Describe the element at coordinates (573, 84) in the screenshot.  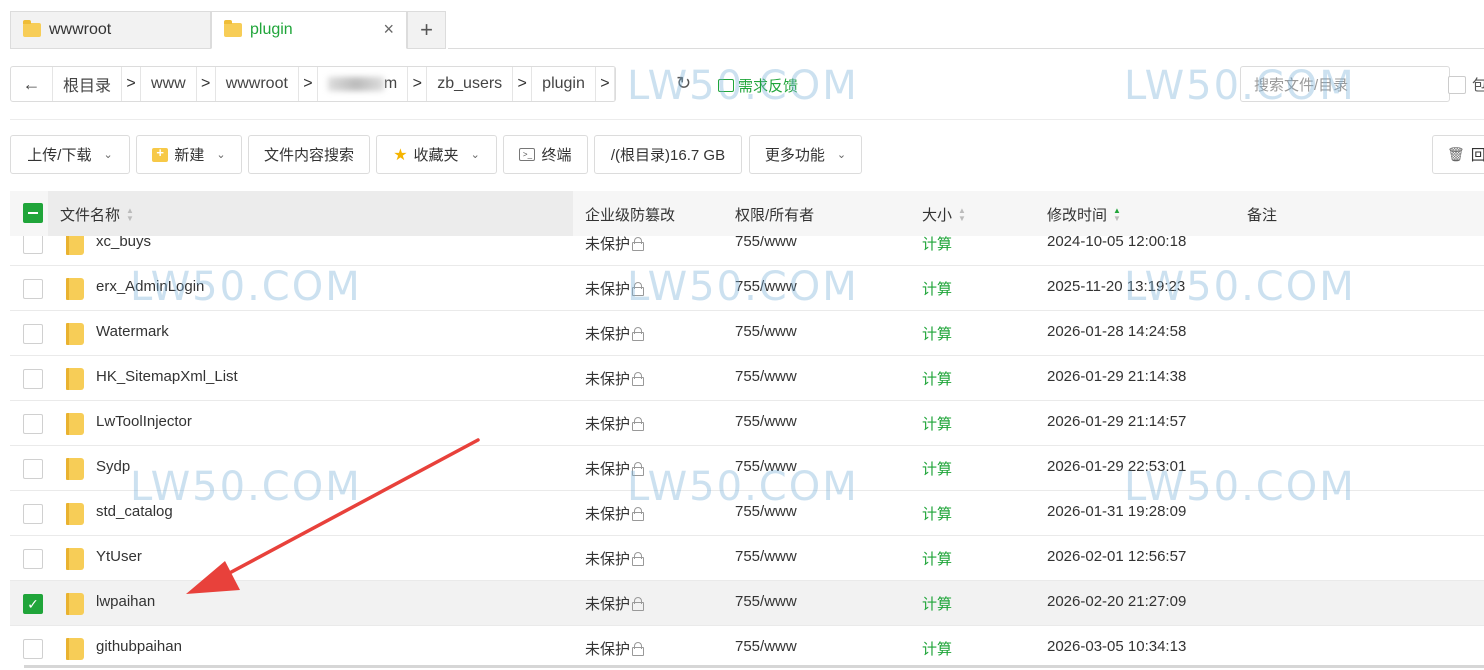
I see `breadcrumb-item-plugin: plugin >` at that location.